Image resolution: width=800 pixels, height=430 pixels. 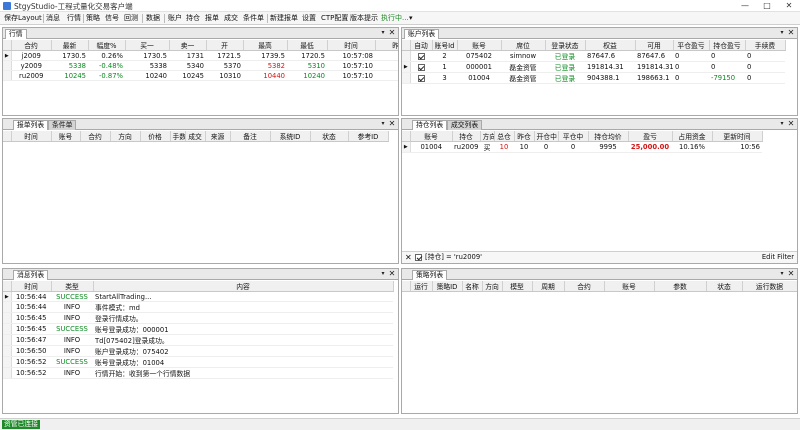 I want to click on message-row: 10:56:52 SUCCESS 账号登录成功：01004, so click(x=198, y=362).